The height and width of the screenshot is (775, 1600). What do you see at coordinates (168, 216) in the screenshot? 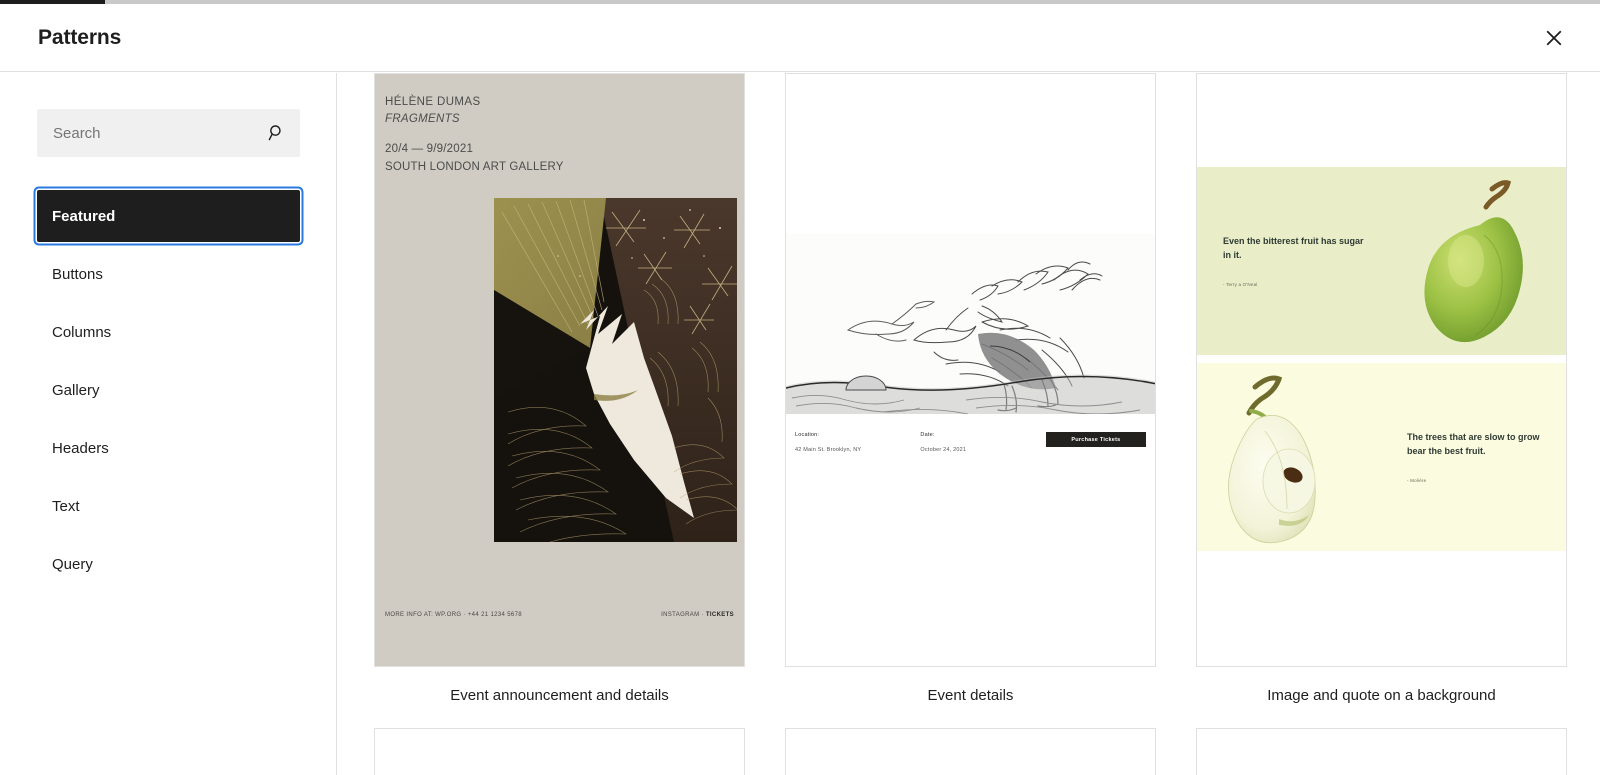
I see `sidebar-item-featured: Featured` at bounding box center [168, 216].